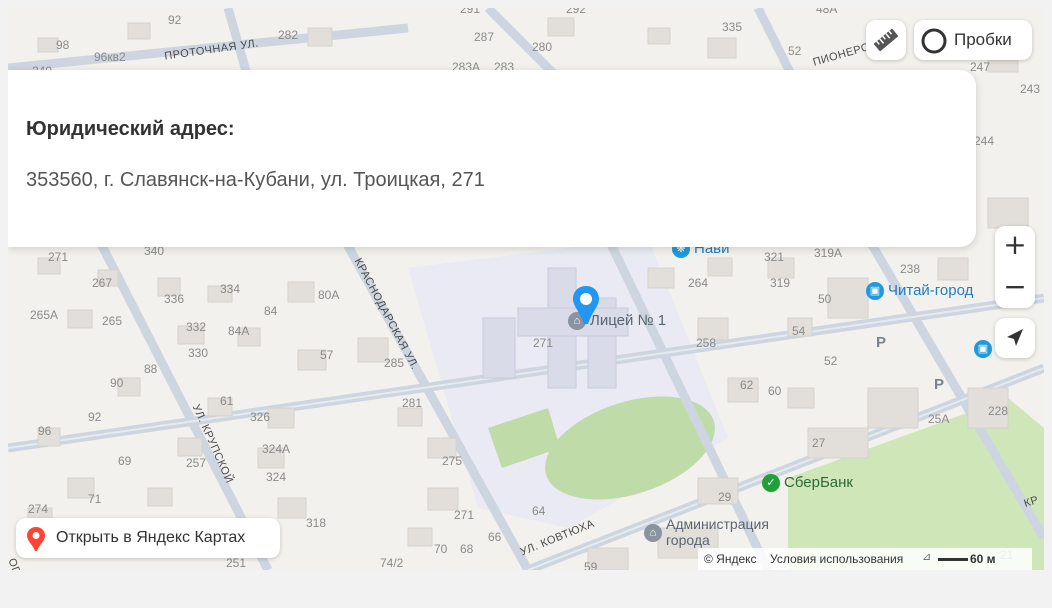 The width and height of the screenshot is (1052, 608). I want to click on house-number: 318, so click(316, 523).